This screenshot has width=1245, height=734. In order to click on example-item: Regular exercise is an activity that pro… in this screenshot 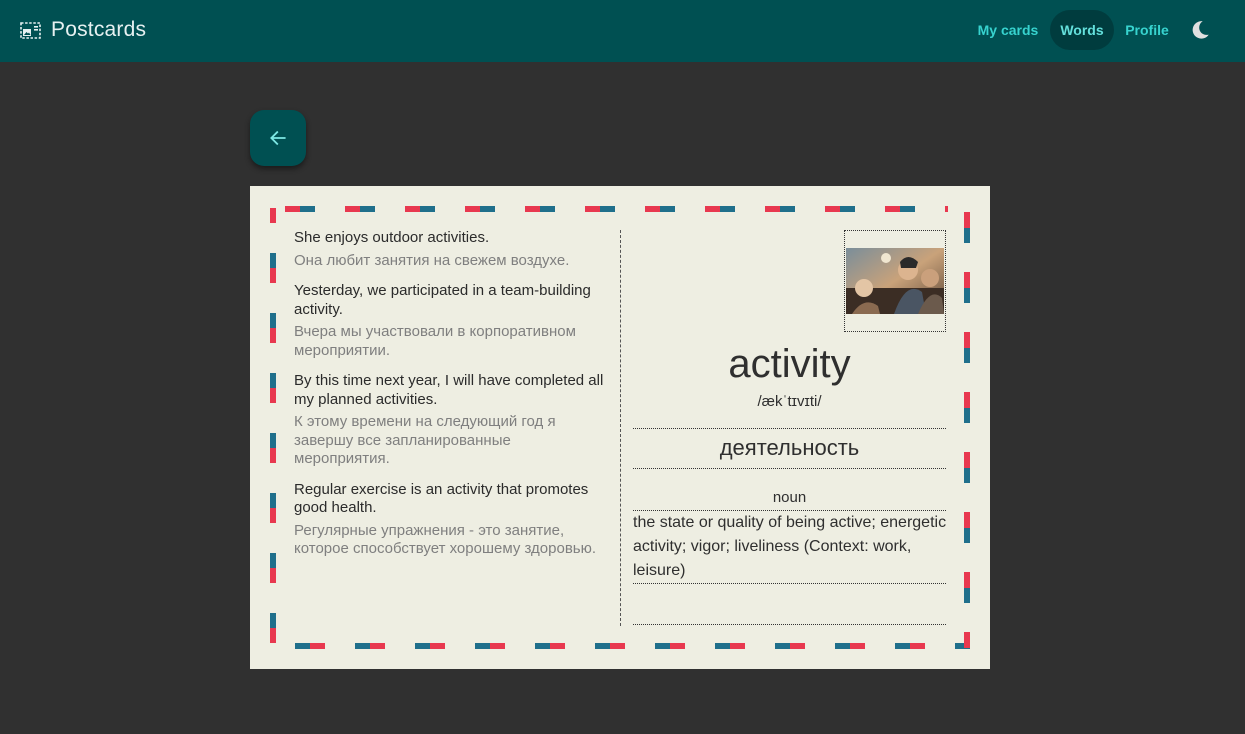, I will do `click(450, 520)`.